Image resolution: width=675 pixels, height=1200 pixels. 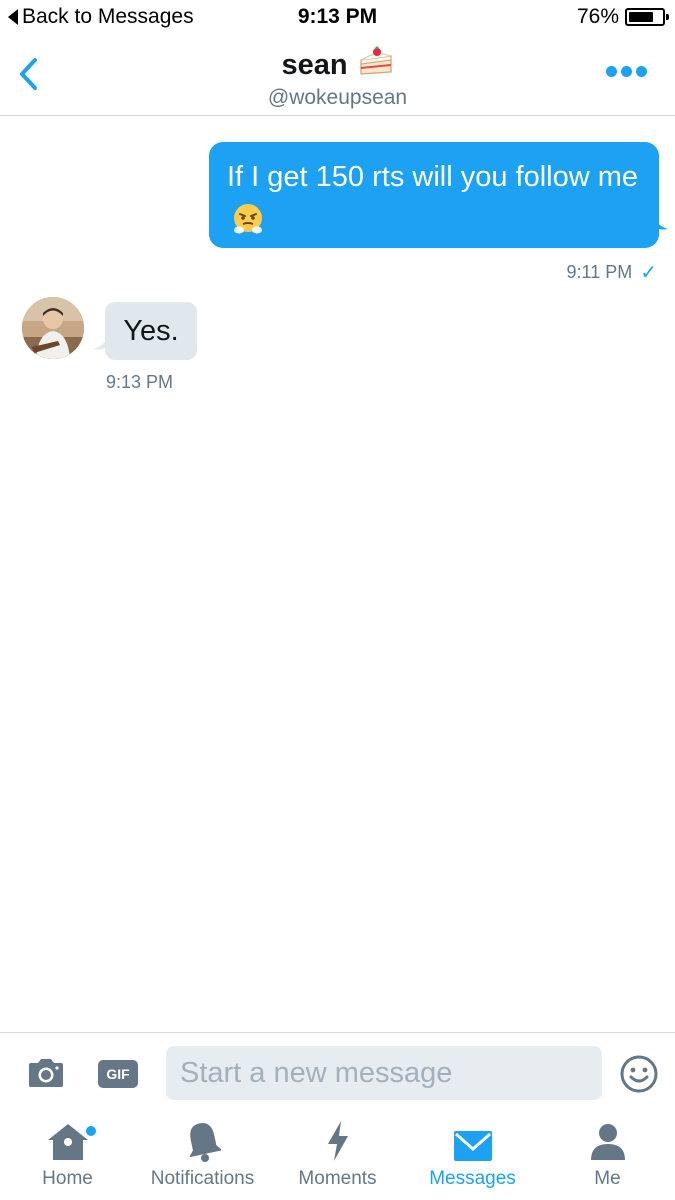 What do you see at coordinates (248, 219) in the screenshot?
I see `face-with-steam-icon` at bounding box center [248, 219].